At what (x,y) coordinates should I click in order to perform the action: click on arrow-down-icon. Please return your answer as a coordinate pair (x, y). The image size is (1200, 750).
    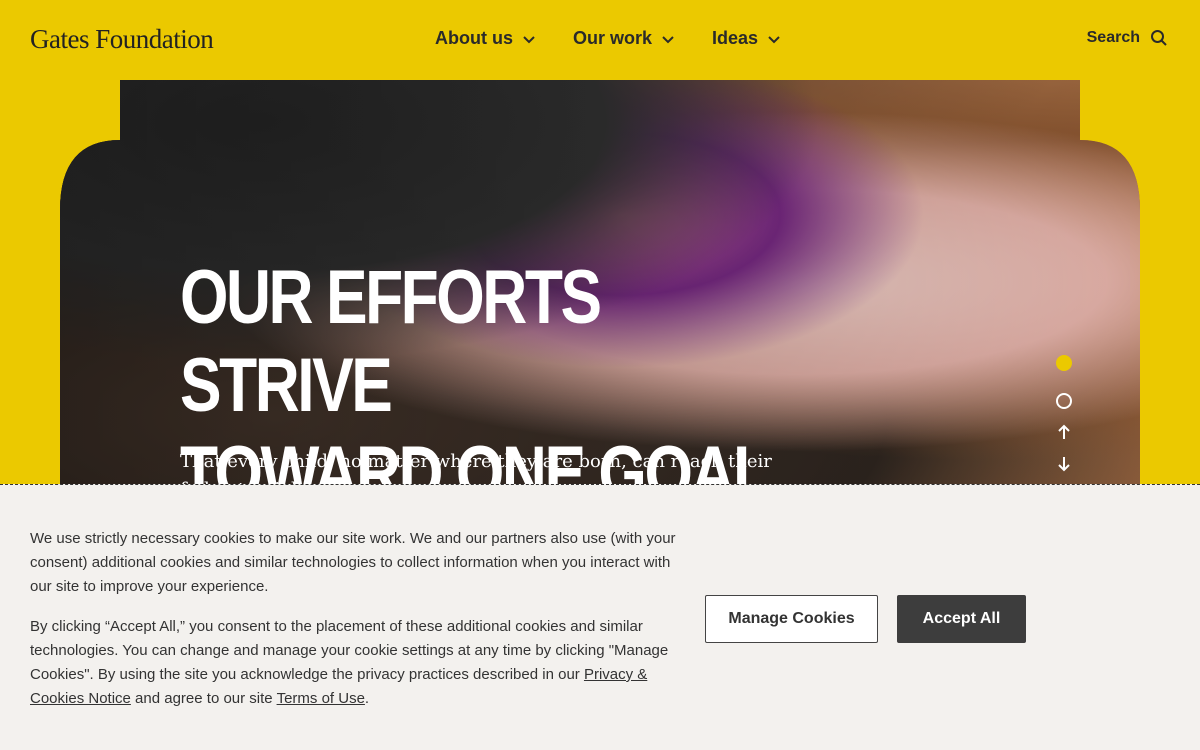
    Looking at the image, I should click on (1064, 464).